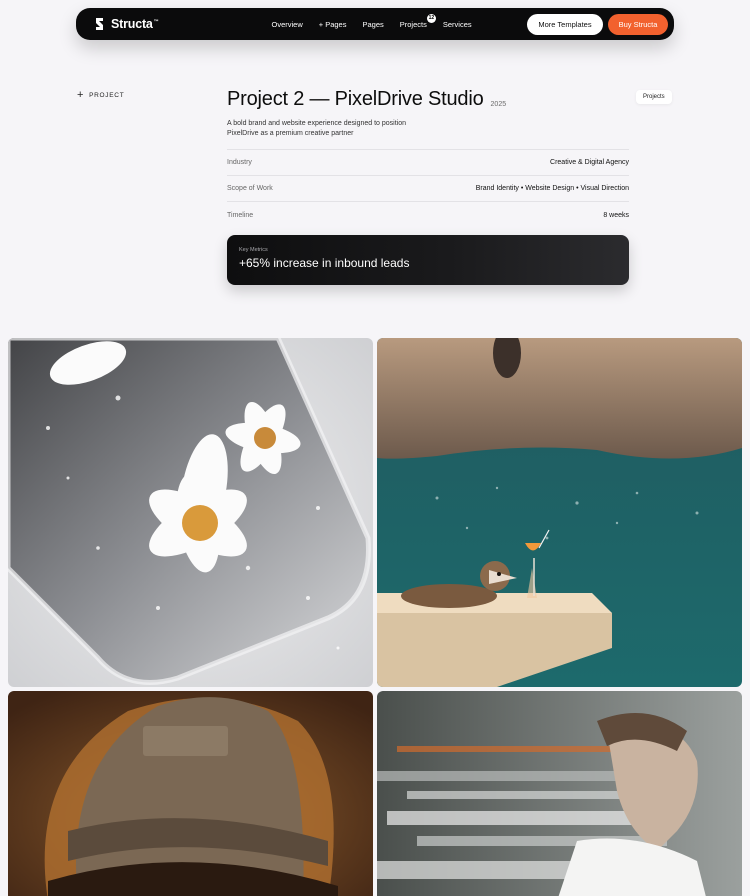  What do you see at coordinates (250, 188) in the screenshot?
I see `meta-key: Scope of Work` at bounding box center [250, 188].